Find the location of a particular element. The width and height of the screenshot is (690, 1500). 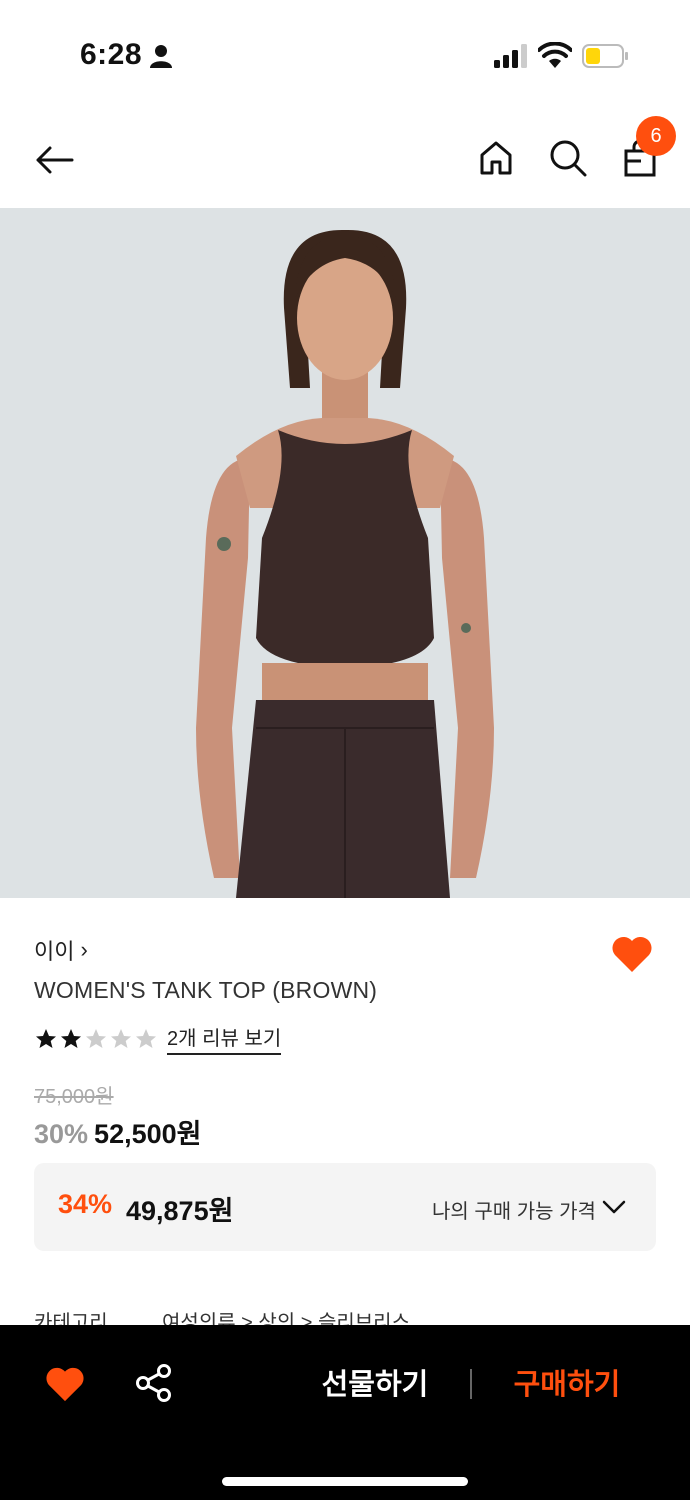

review-link: 2개 리뷰 보기 is located at coordinates (224, 1038).